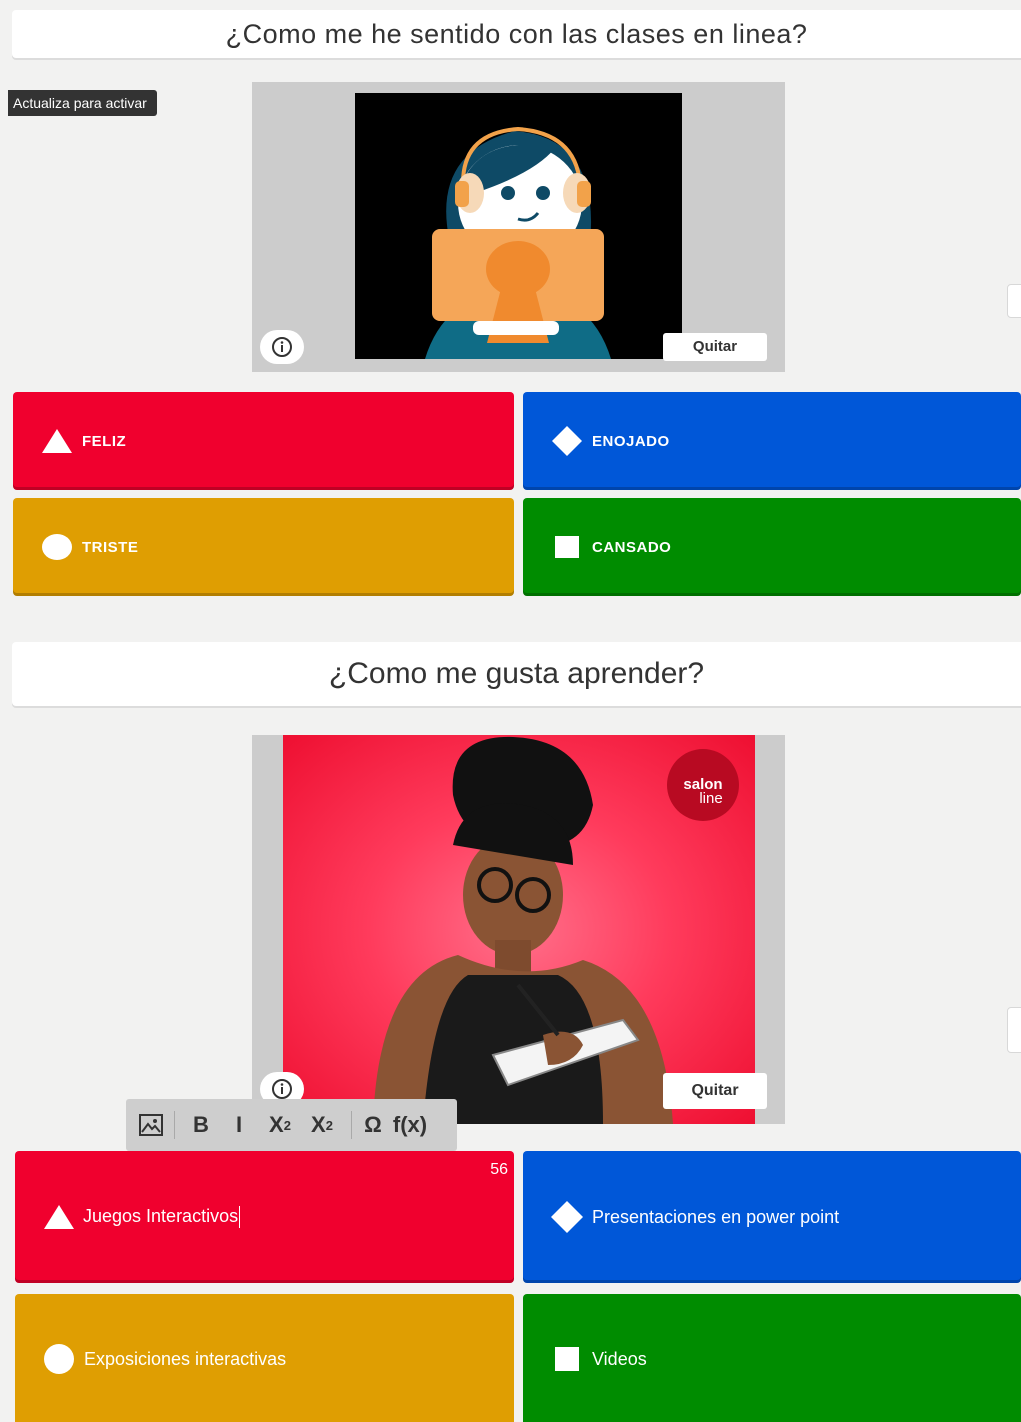 The height and width of the screenshot is (1422, 1021). Describe the element at coordinates (104, 441) in the screenshot. I see `answer-label: FELIZ` at that location.